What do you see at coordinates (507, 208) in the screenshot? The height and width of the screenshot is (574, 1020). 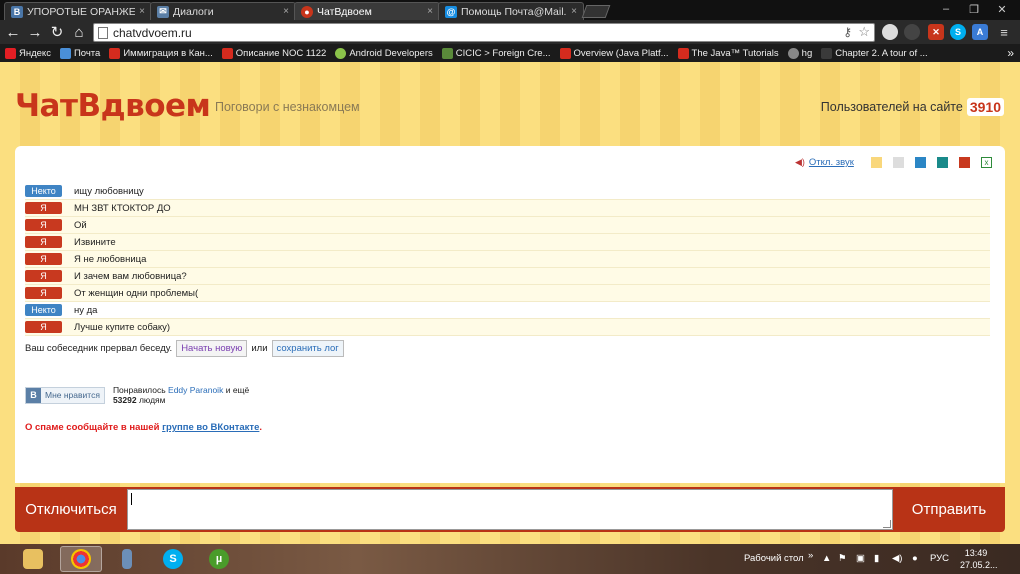 I see `message-row: Я МН ЗВТ КТОКТОР ДО` at bounding box center [507, 208].